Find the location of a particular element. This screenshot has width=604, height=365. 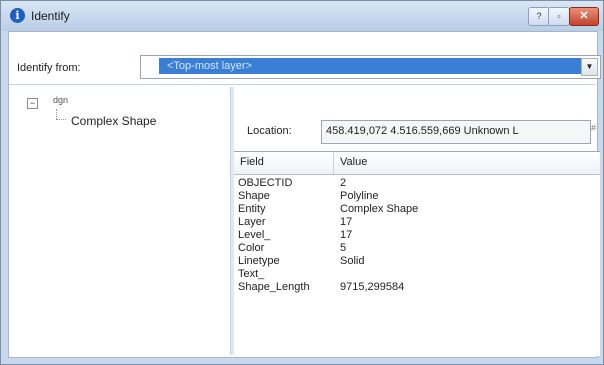

table-header: Field Value is located at coordinates (417, 163).